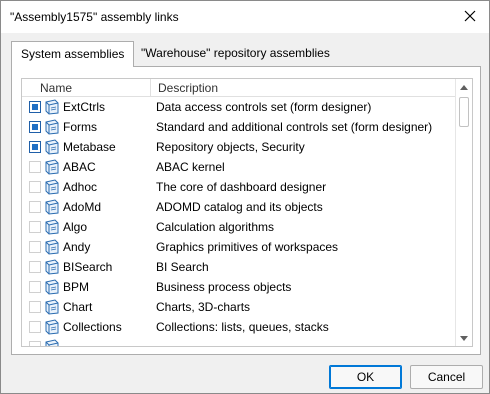 This screenshot has height=394, width=490. I want to click on assembly-name: Andy, so click(77, 247).